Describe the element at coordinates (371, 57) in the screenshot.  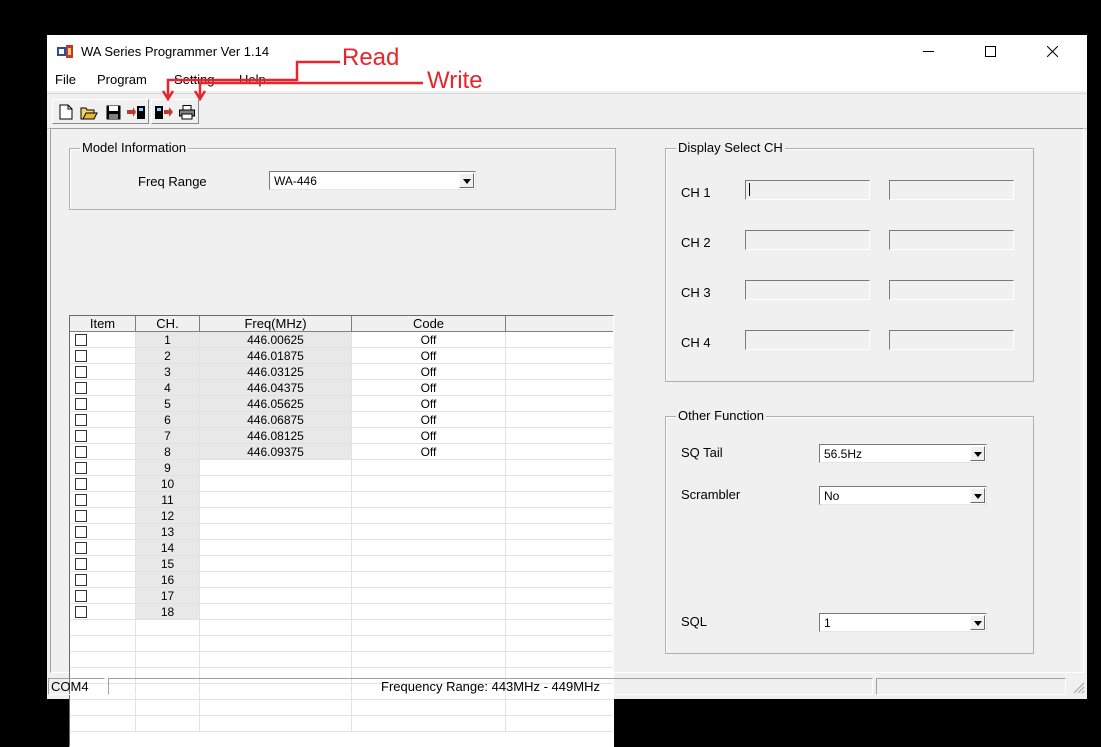
I see `read-annotation: Read` at that location.